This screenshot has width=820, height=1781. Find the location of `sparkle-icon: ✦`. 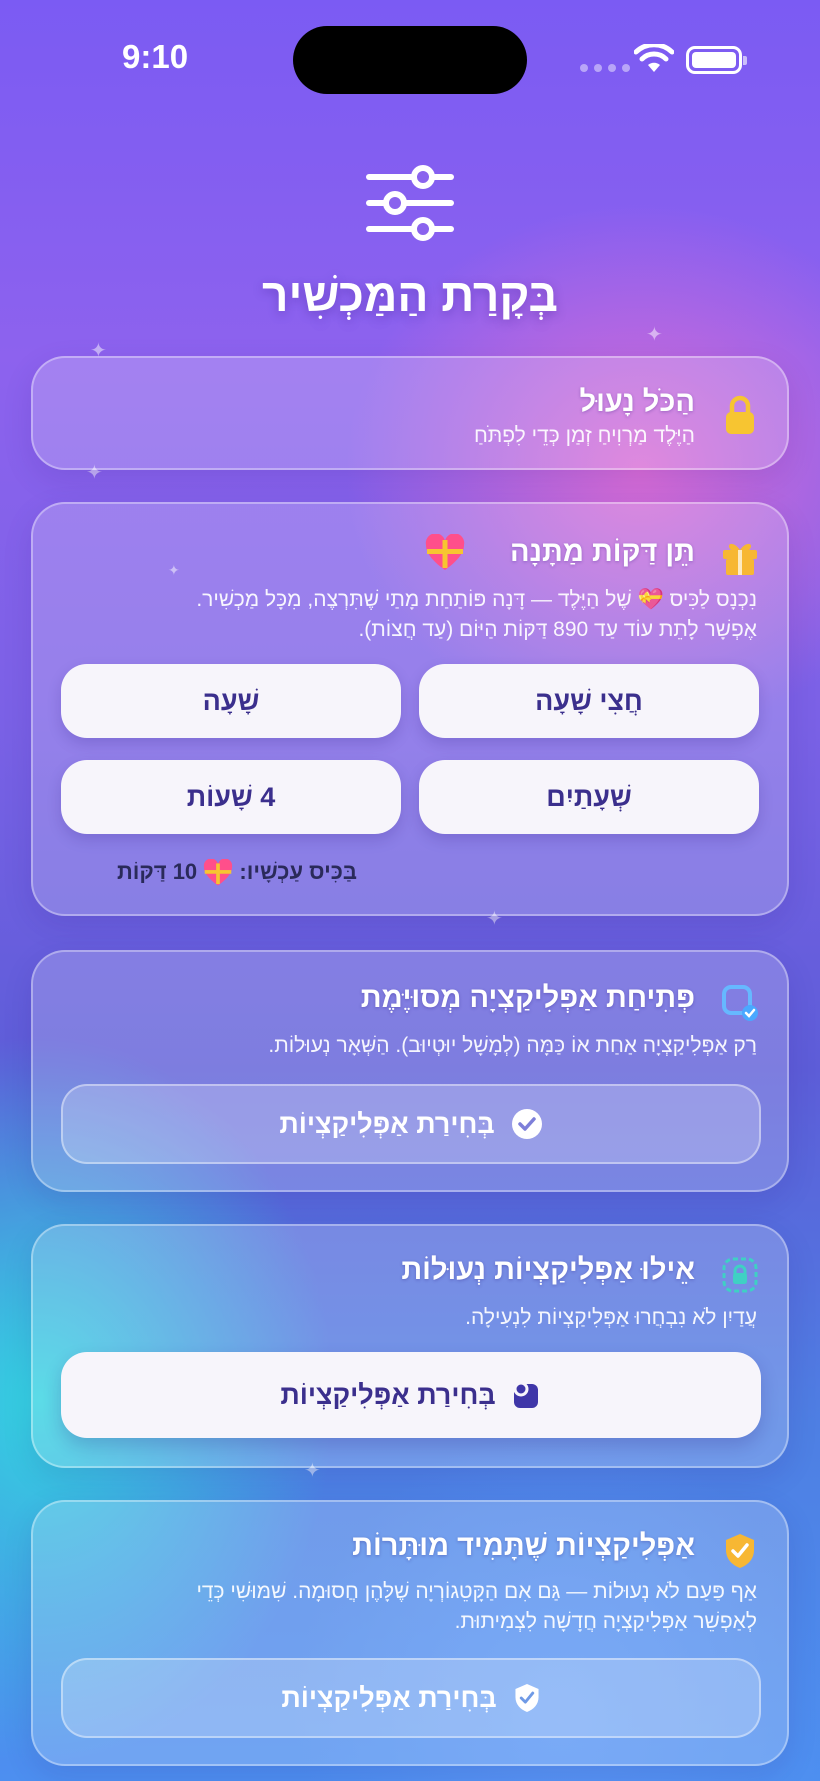

sparkle-icon: ✦ is located at coordinates (654, 334).